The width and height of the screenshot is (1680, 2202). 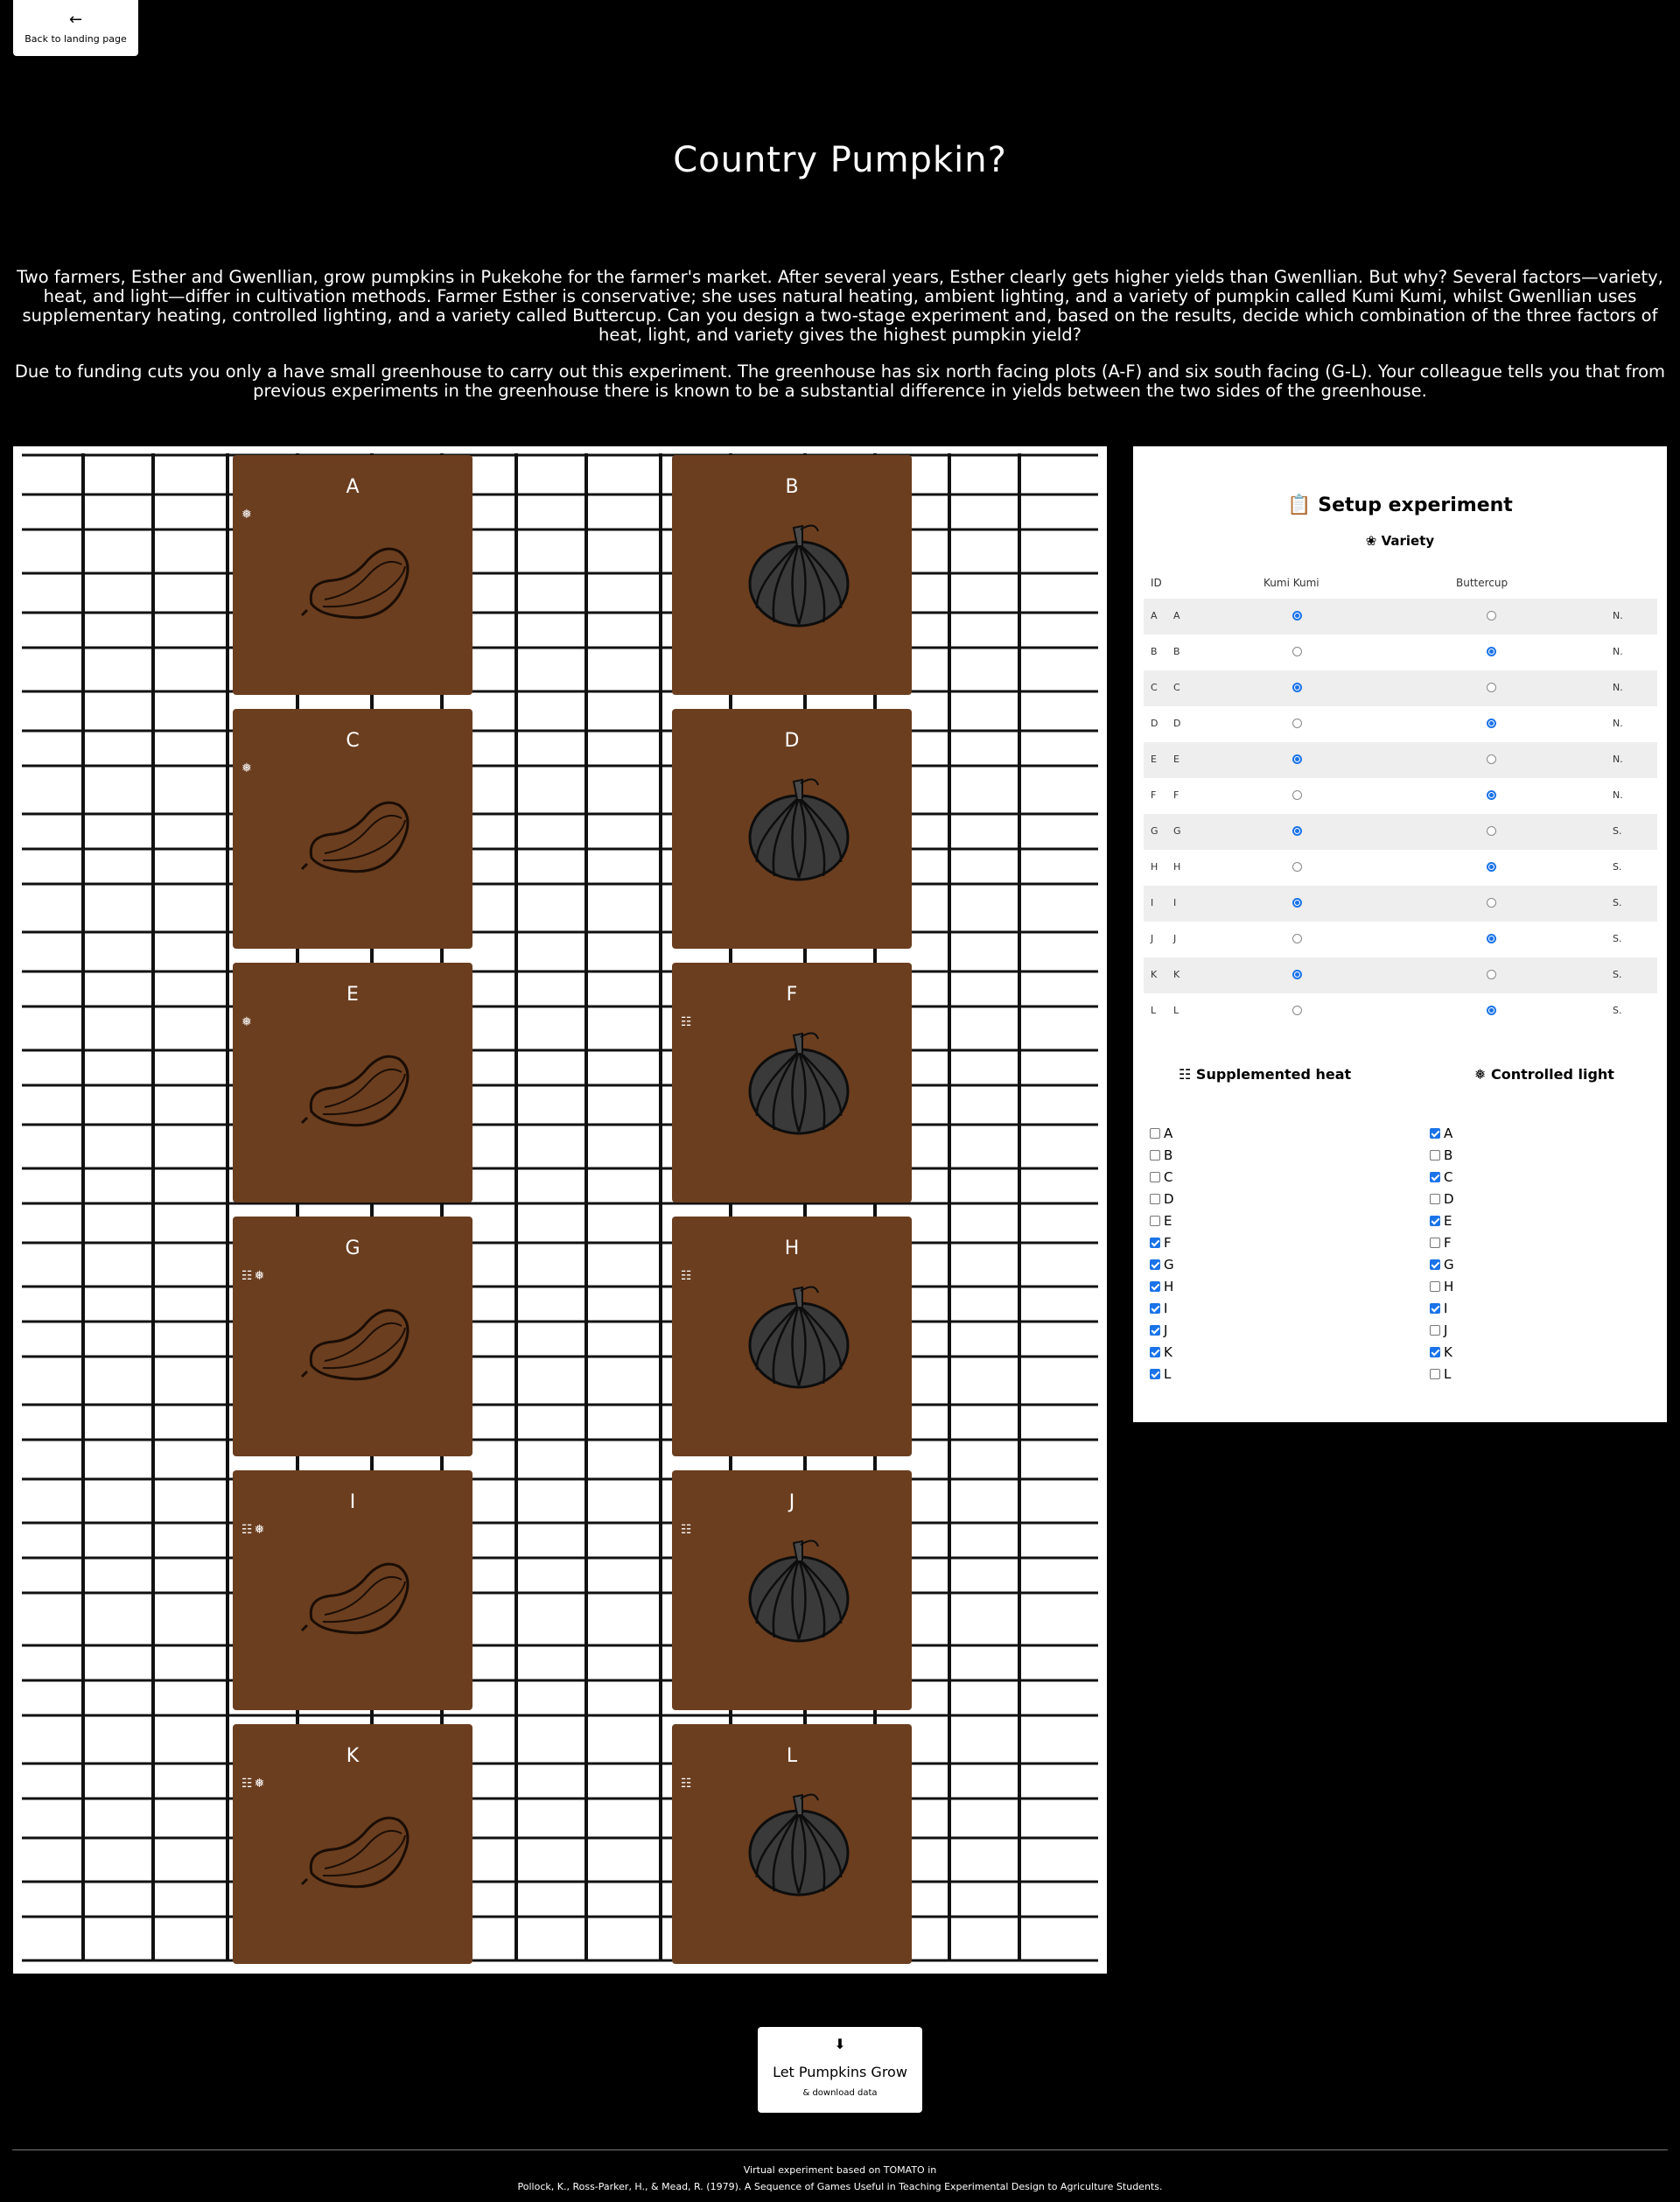 What do you see at coordinates (75, 28) in the screenshot?
I see `back-to-landing-button: ← Back to landing page` at bounding box center [75, 28].